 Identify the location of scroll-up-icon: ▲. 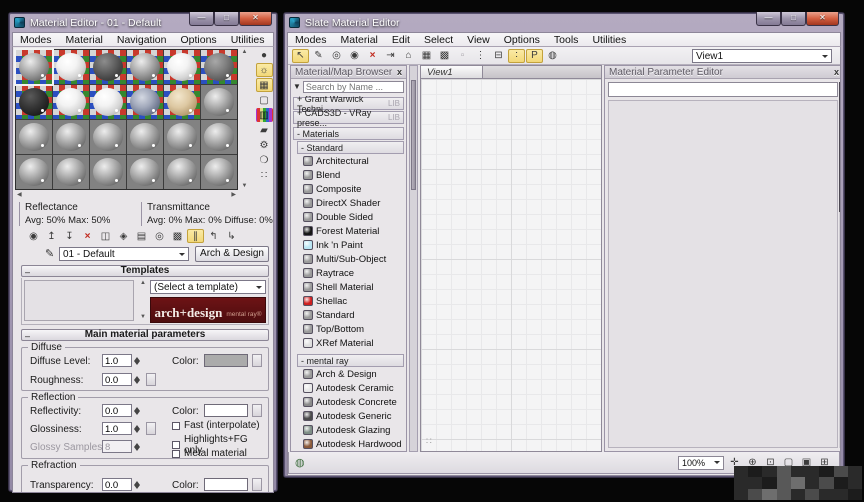
(245, 52).